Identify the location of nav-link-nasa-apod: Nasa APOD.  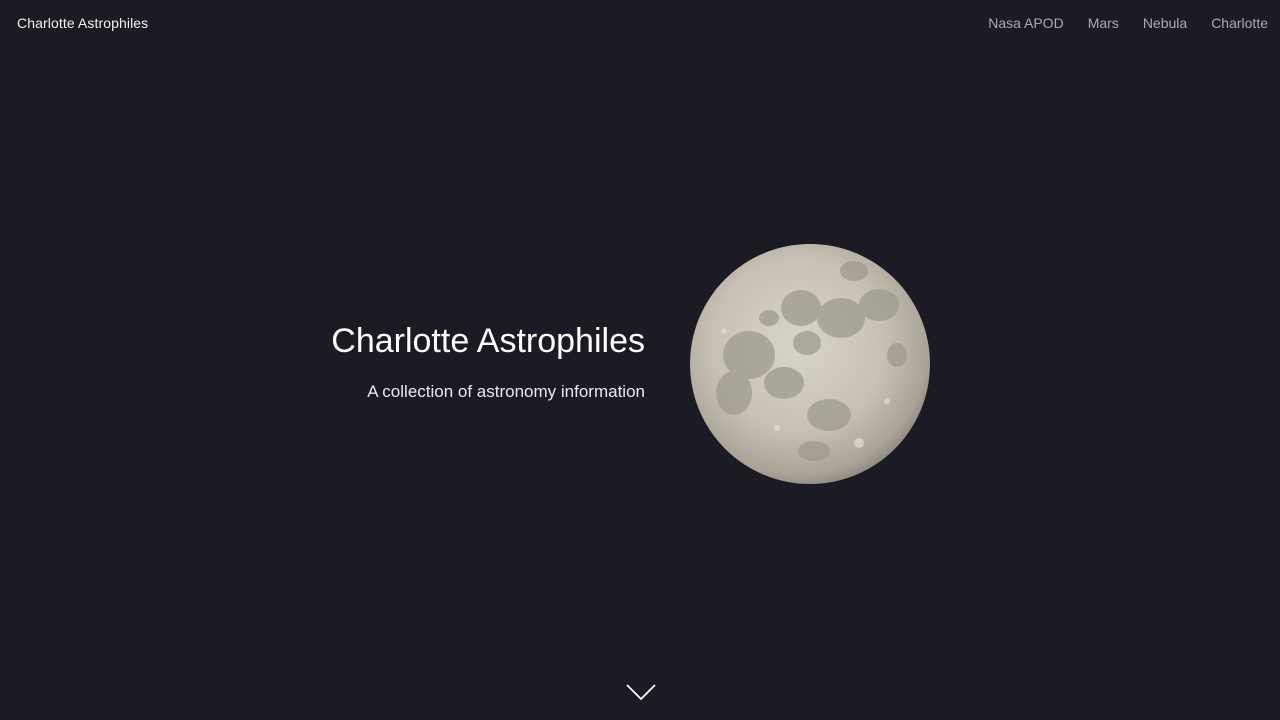
(1025, 23).